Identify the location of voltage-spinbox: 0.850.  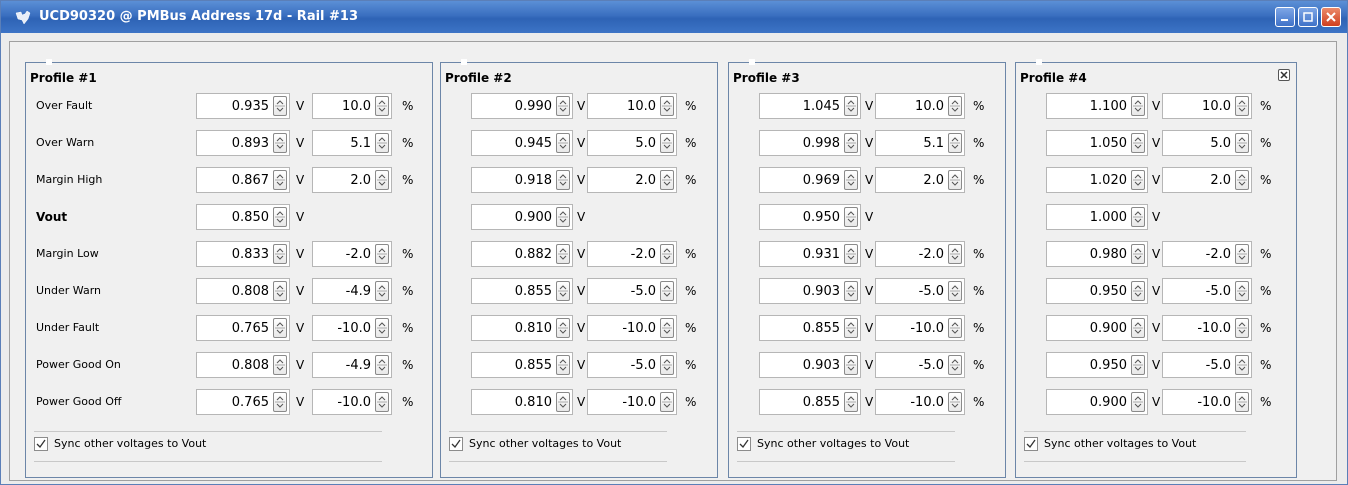
(243, 217).